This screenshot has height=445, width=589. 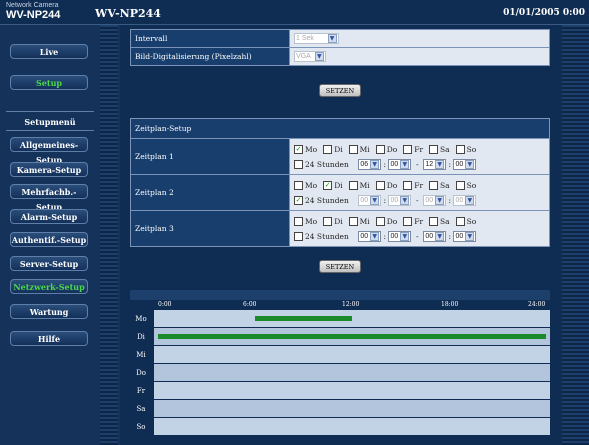 I want to click on schedule-bar, so click(x=303, y=318).